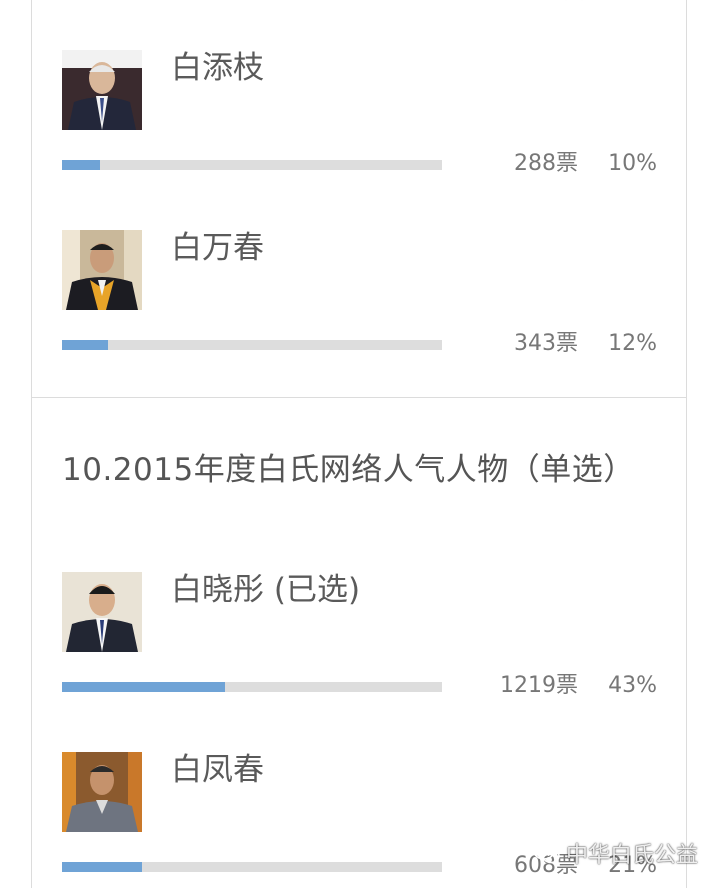  I want to click on candidate-name: 白万春, so click(217, 248).